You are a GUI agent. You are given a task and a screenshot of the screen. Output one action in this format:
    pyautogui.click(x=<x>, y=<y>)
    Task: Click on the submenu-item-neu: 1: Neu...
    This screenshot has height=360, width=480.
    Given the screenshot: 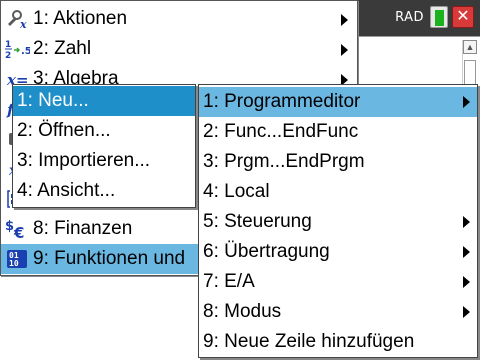 What is the action you would take?
    pyautogui.click(x=104, y=101)
    